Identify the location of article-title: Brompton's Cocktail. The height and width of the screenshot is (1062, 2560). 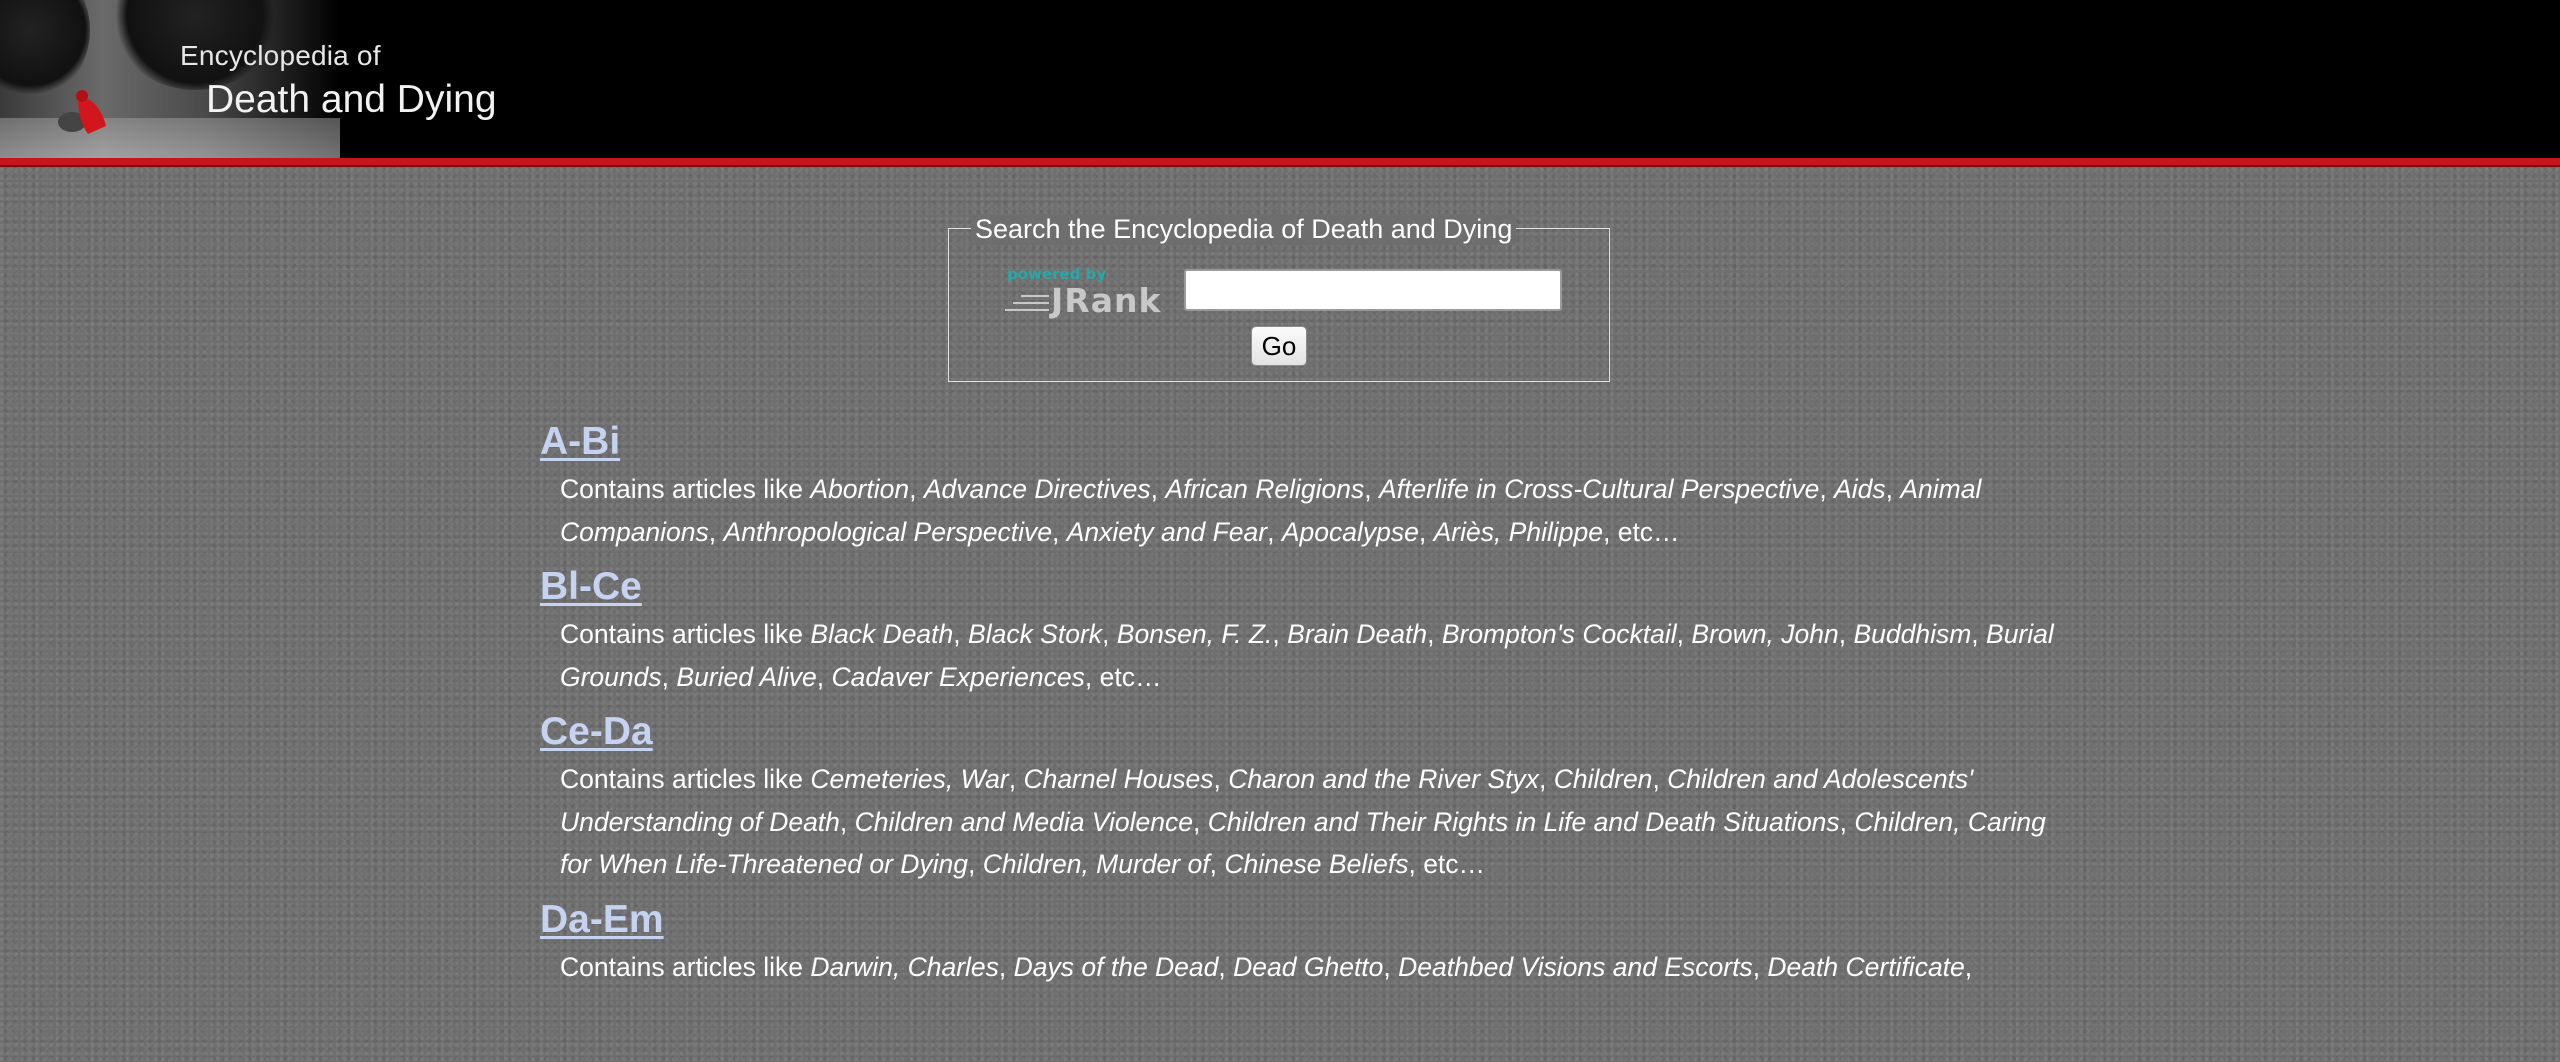
(1559, 634).